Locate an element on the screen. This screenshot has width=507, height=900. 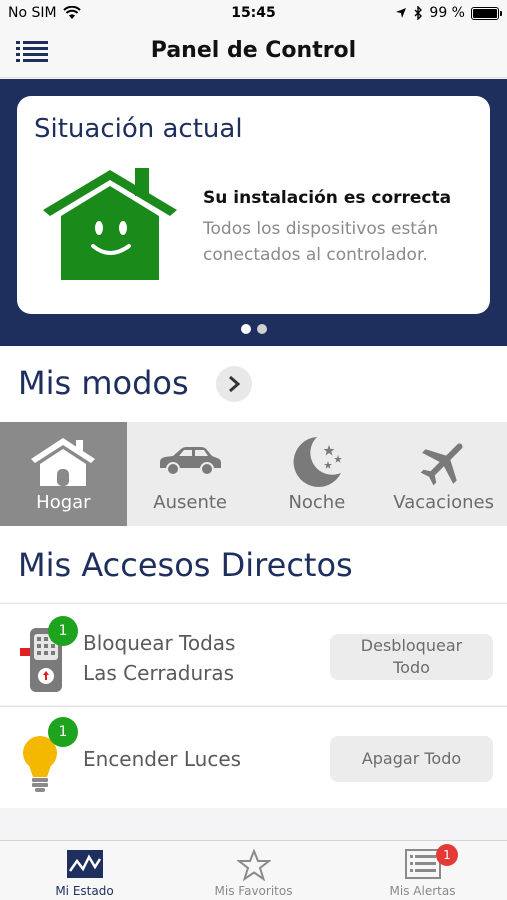
tab-bar: Mi Estado Mis Favoritos Mis Alertas is located at coordinates (253, 870).